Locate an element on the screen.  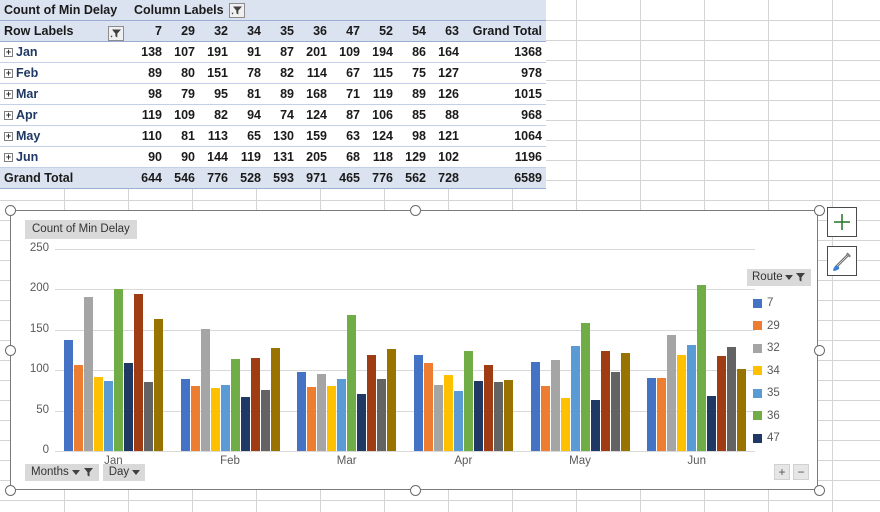
resize-handle-bottom-right is located at coordinates (819, 490).